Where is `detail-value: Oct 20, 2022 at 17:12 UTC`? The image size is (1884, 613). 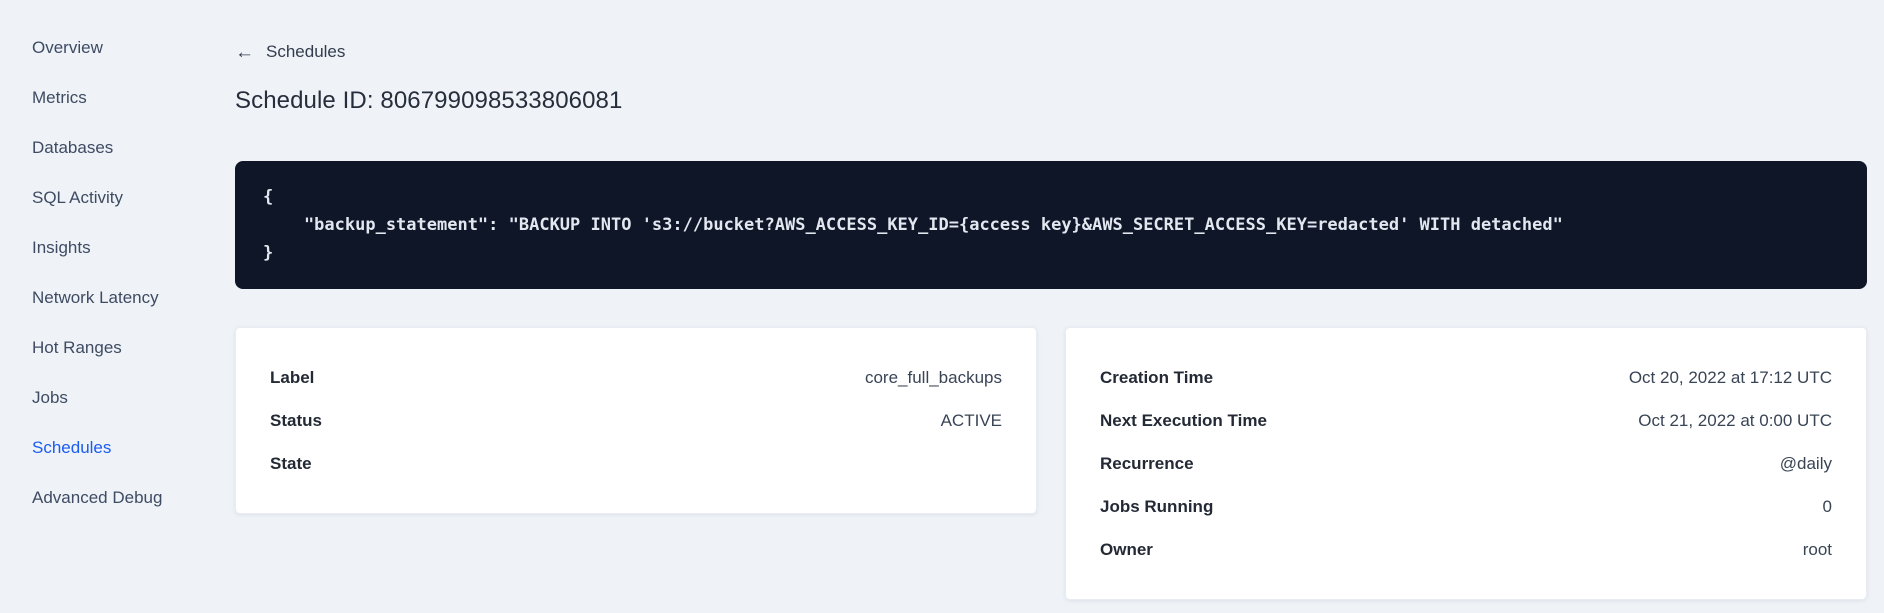 detail-value: Oct 20, 2022 at 17:12 UTC is located at coordinates (1730, 377).